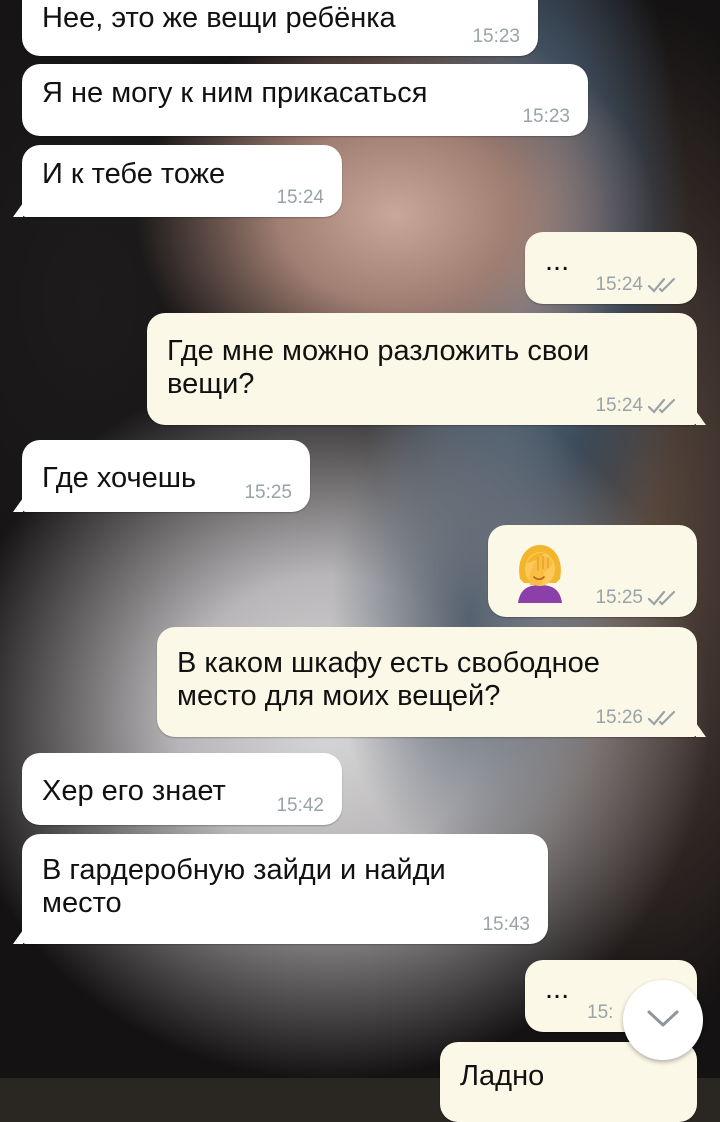 The height and width of the screenshot is (1122, 720). Describe the element at coordinates (592, 571) in the screenshot. I see `outgoing-message: 15:25` at that location.